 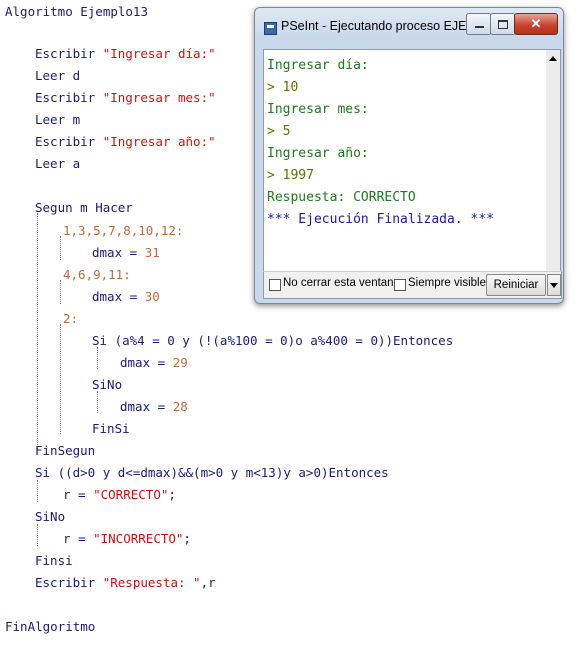 What do you see at coordinates (125, 582) in the screenshot?
I see `code-line: Escribir "Respuesta: ",r` at bounding box center [125, 582].